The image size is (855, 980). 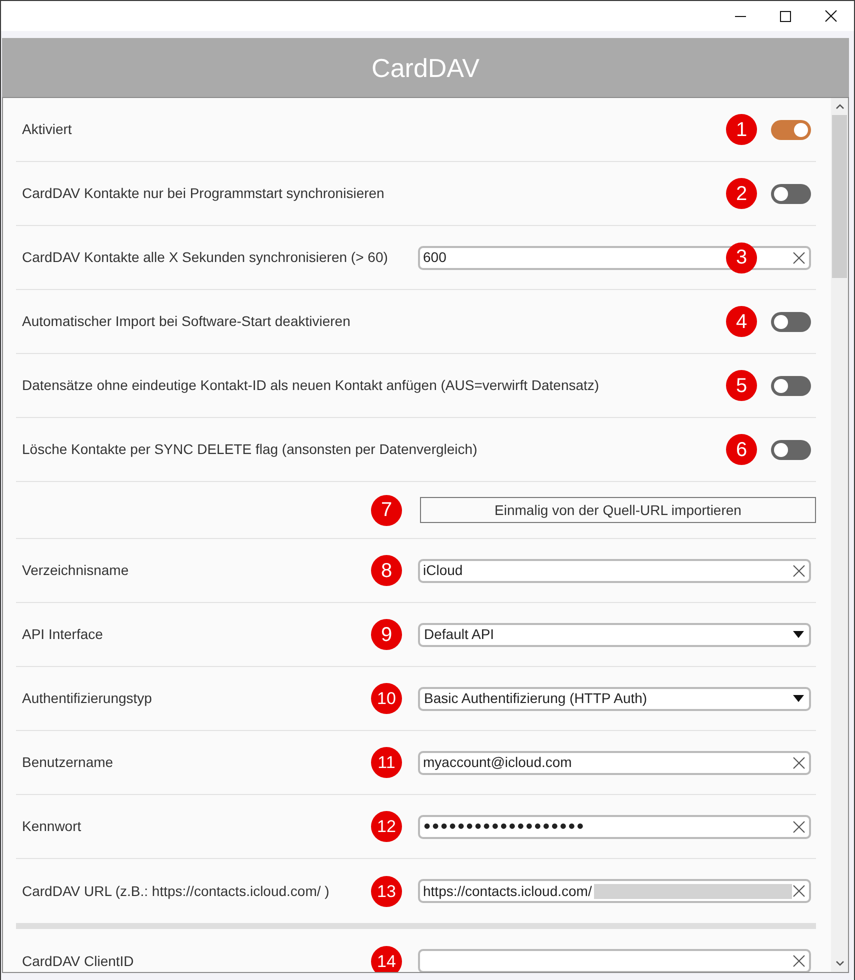 I want to click on callout-number: 1, so click(x=741, y=129).